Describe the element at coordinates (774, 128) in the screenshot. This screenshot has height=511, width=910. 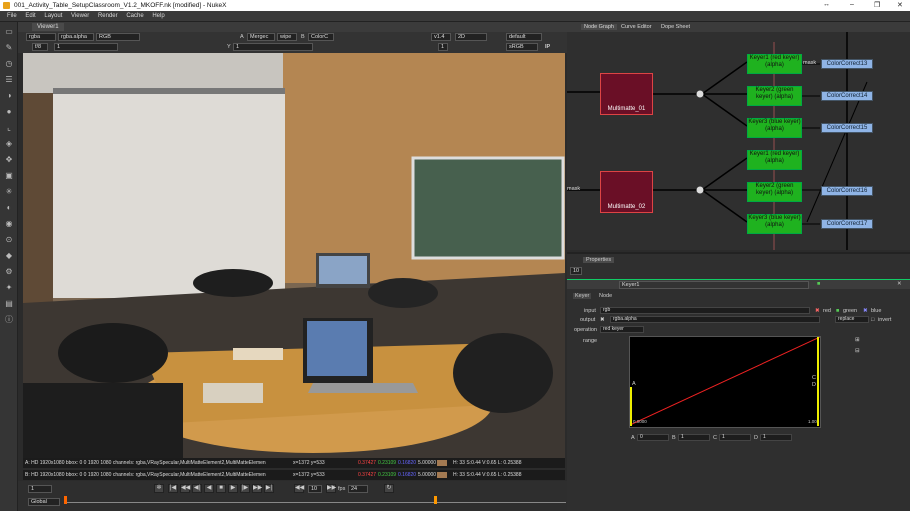
I see `keyer3-node-a: Keyer3 (blue keyer) (alpha)` at that location.